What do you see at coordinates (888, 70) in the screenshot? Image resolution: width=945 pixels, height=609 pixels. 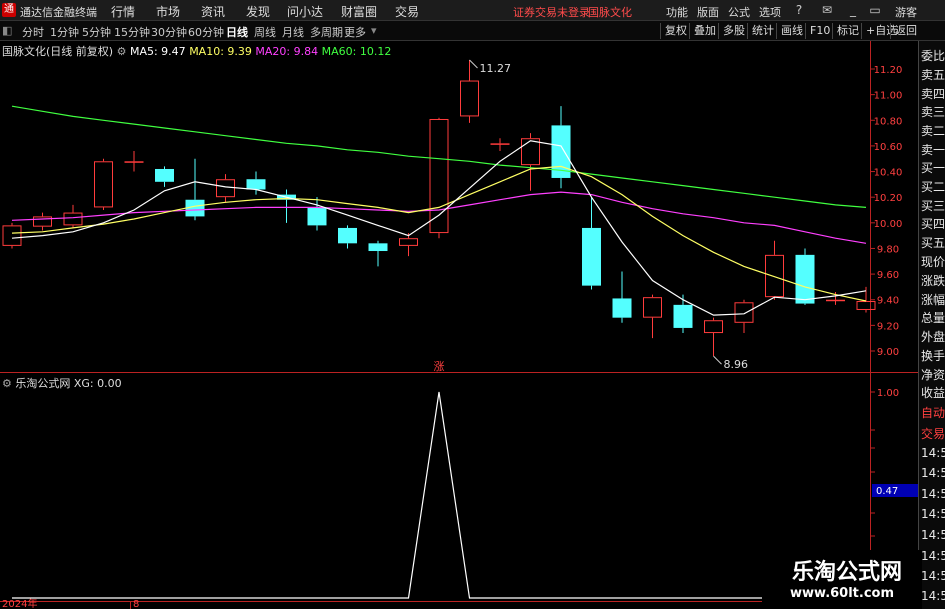 I see `price-axis-label: 11.20` at bounding box center [888, 70].